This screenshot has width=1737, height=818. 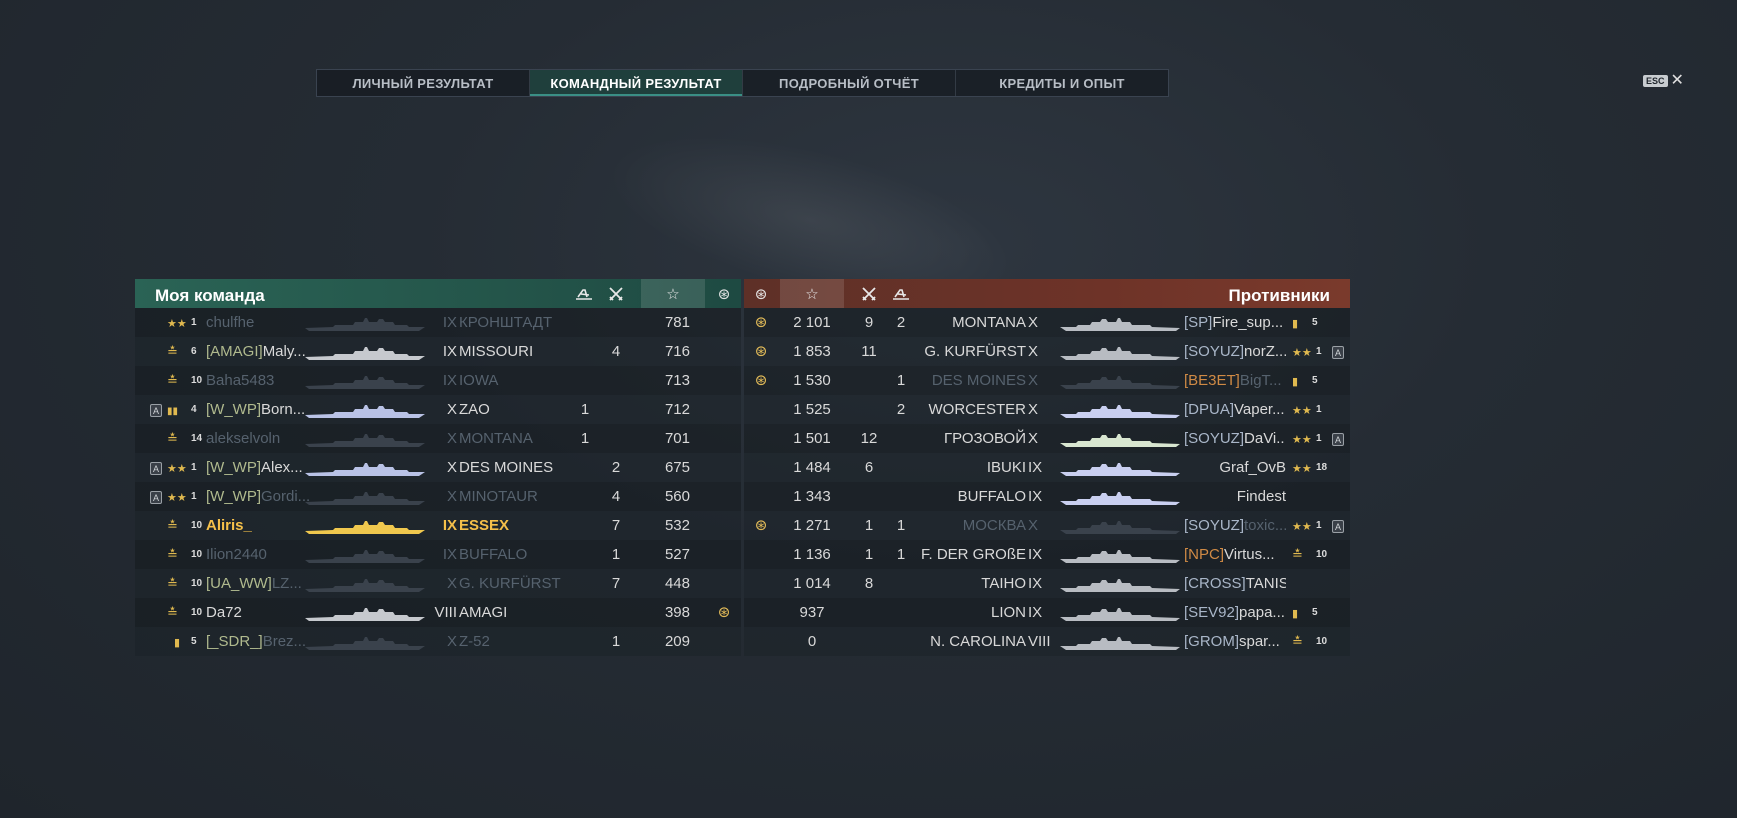 What do you see at coordinates (1047, 351) in the screenshot?
I see `enemy-team-row: ⊛ 1 853 11 G. KURFÜRST X [SOYUZ]norZ... ★★ 1 A` at bounding box center [1047, 351].